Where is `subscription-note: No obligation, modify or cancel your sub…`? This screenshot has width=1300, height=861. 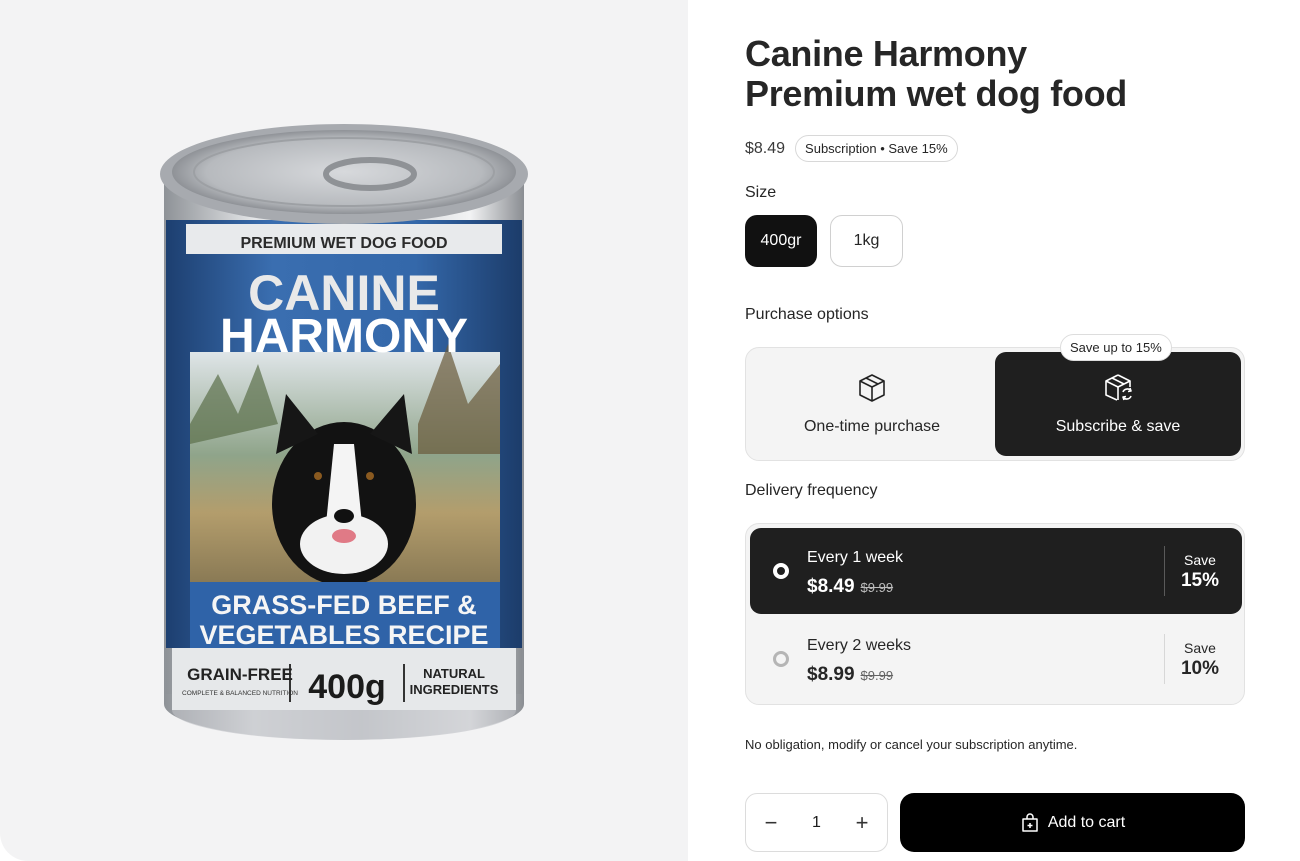
subscription-note: No obligation, modify or cancel your sub… is located at coordinates (911, 744).